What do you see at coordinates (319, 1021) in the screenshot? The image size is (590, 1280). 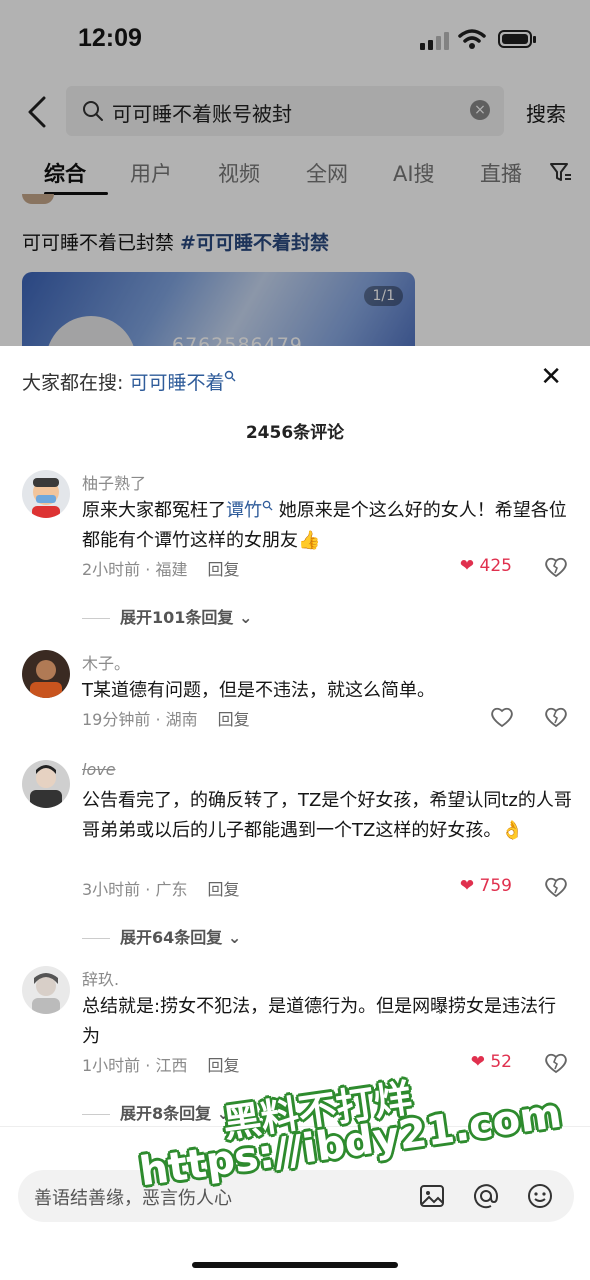 I see `comment-text-part: 总结就是:捞女不犯法，是道德行为。但是网曝捞女是违法行为` at bounding box center [319, 1021].